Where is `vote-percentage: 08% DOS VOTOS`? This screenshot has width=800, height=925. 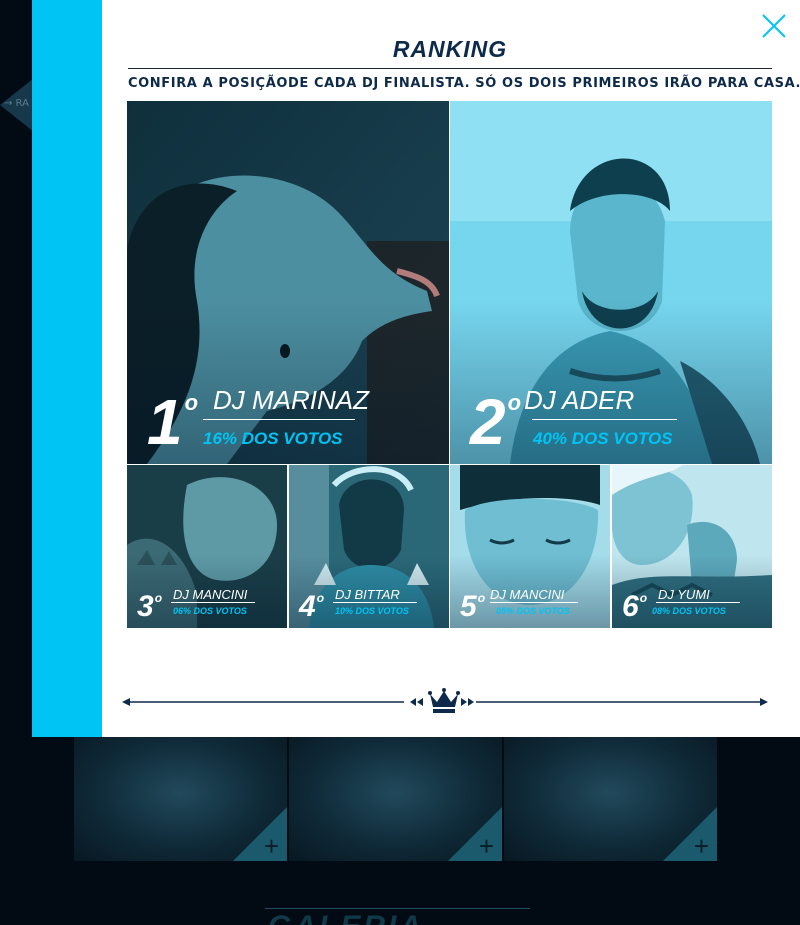
vote-percentage: 08% DOS VOTOS is located at coordinates (689, 611).